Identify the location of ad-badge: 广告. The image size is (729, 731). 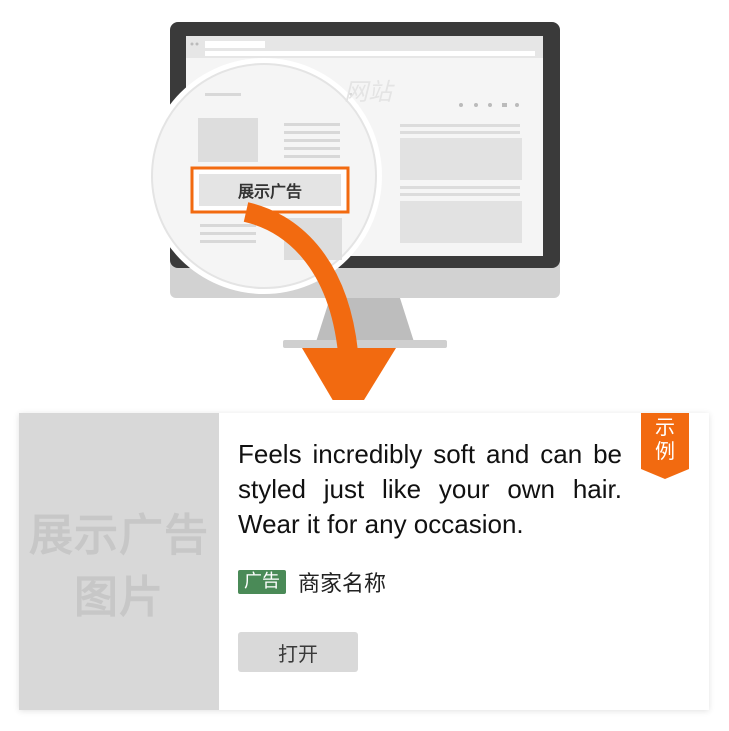
(262, 582).